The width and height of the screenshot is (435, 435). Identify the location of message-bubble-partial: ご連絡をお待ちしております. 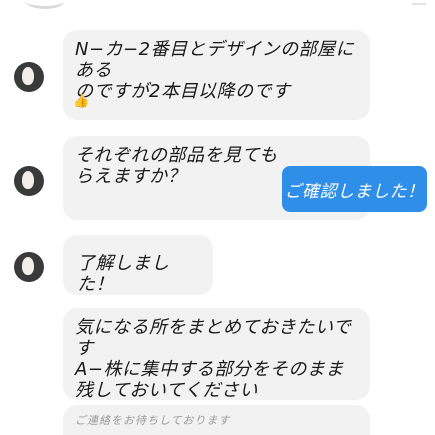
(216, 420).